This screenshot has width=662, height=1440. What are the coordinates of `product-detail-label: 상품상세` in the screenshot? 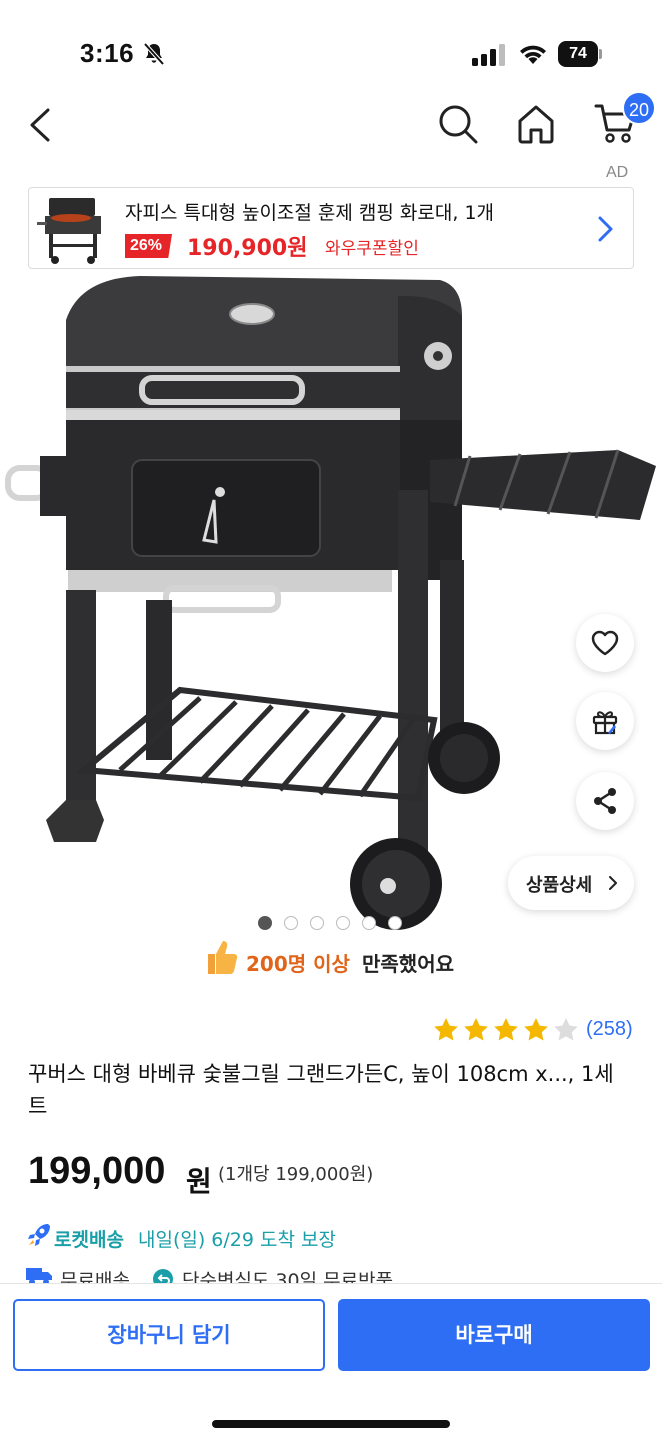 It's located at (559, 885).